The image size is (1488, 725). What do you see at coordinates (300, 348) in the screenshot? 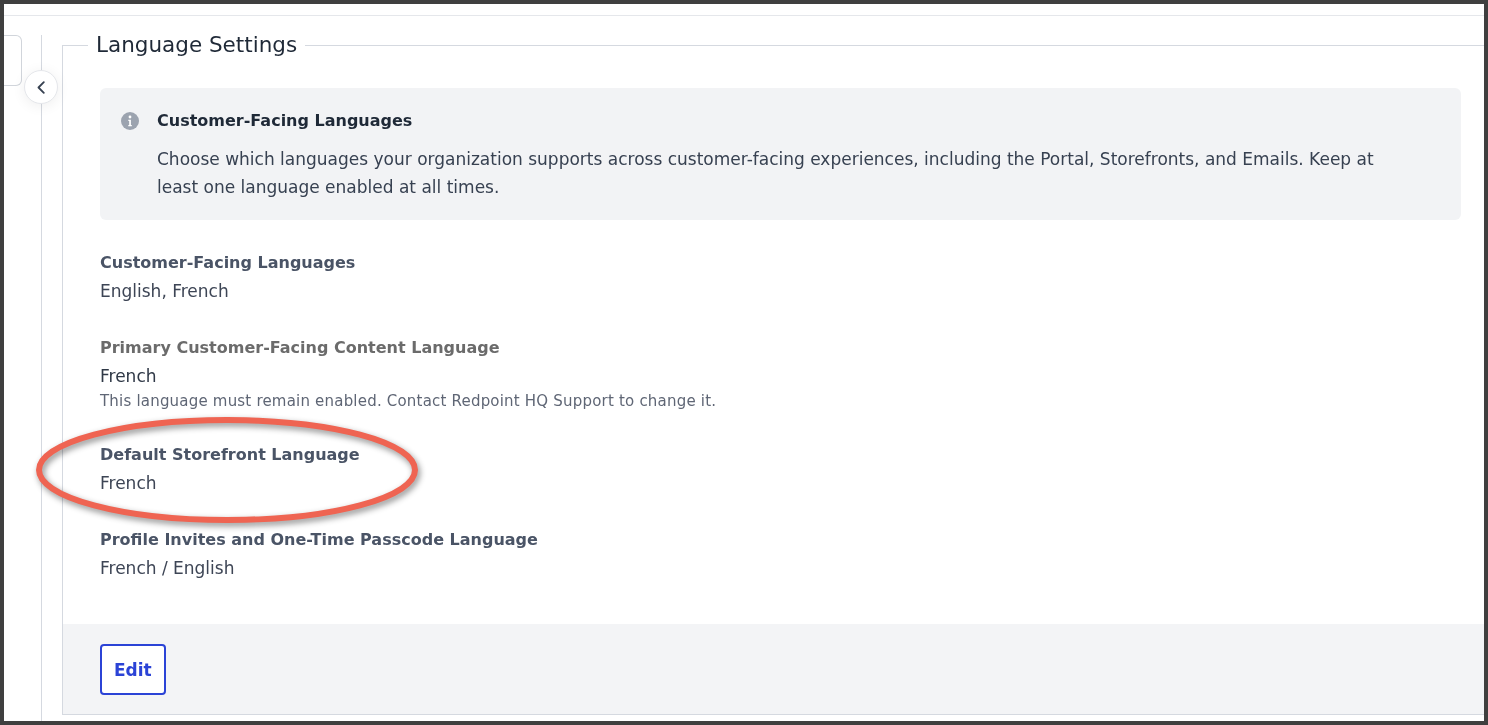
I see `field-label: Primary Customer-Facing Content Language` at bounding box center [300, 348].